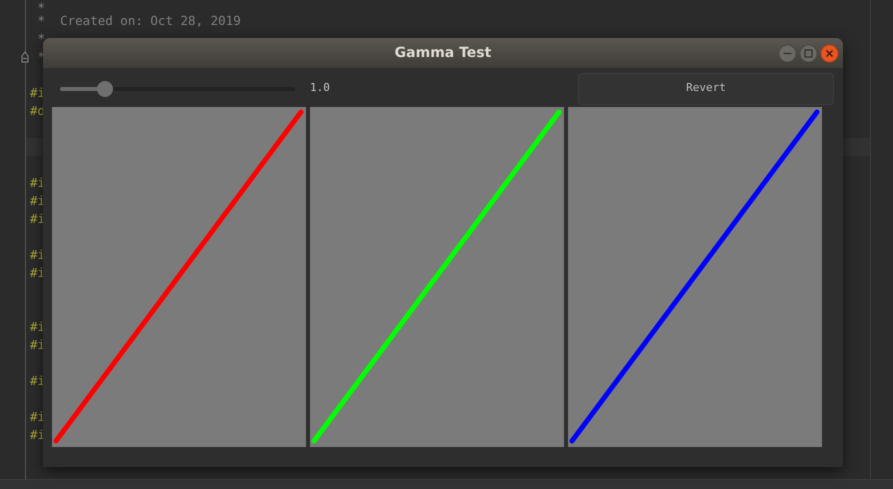 The width and height of the screenshot is (893, 489). I want to click on window-title: Gamma Test, so click(443, 53).